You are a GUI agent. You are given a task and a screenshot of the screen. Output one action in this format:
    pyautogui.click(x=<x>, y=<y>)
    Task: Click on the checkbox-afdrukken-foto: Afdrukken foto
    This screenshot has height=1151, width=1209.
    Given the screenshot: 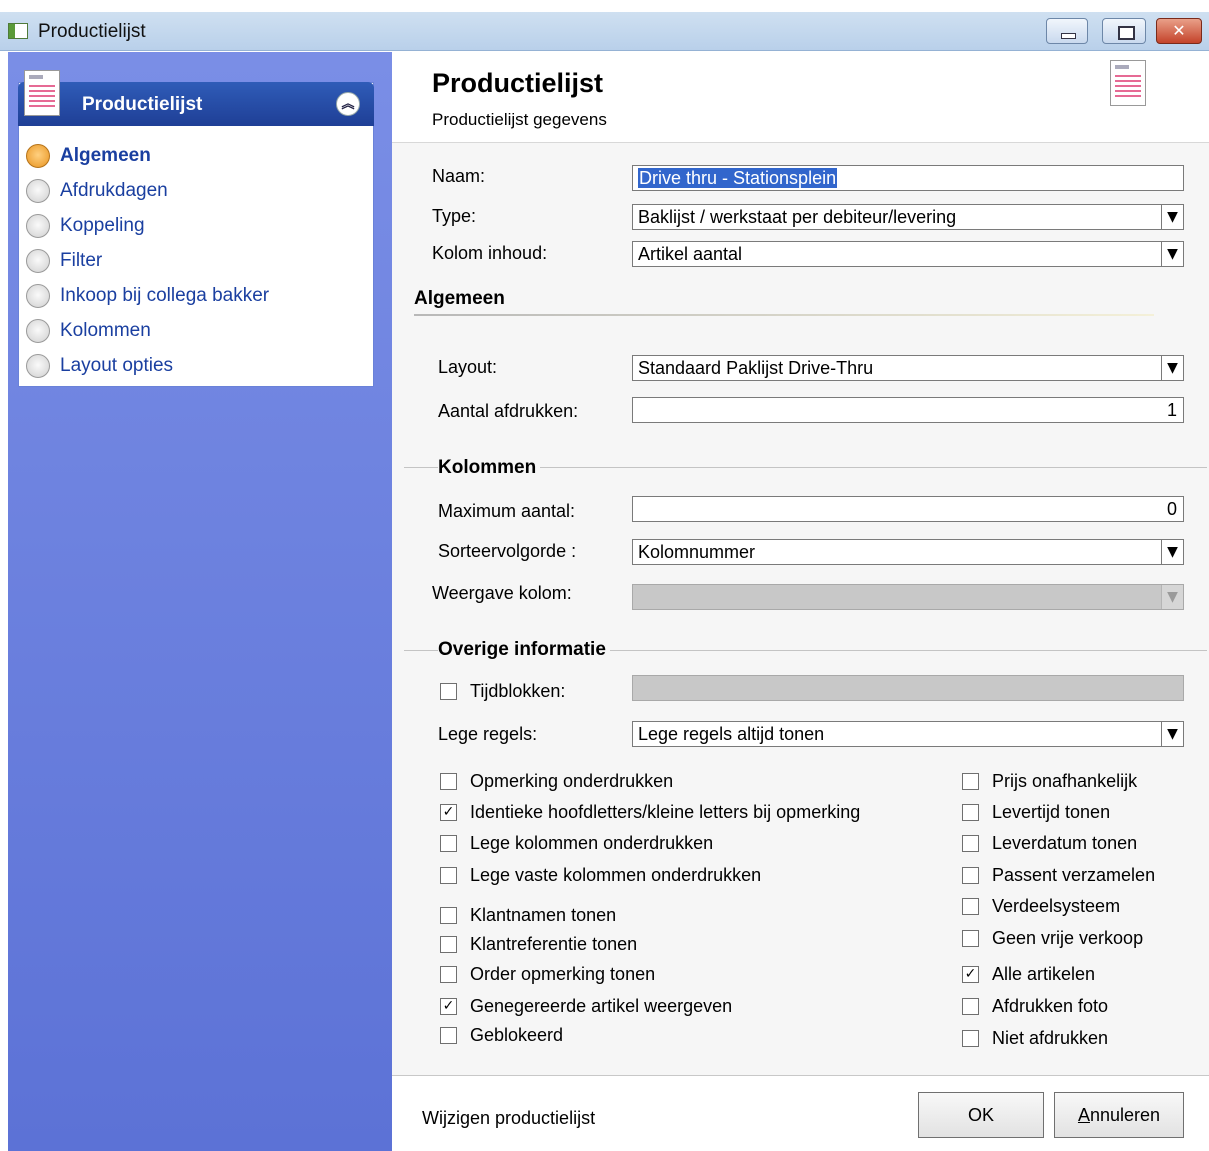 What is the action you would take?
    pyautogui.click(x=1035, y=1006)
    